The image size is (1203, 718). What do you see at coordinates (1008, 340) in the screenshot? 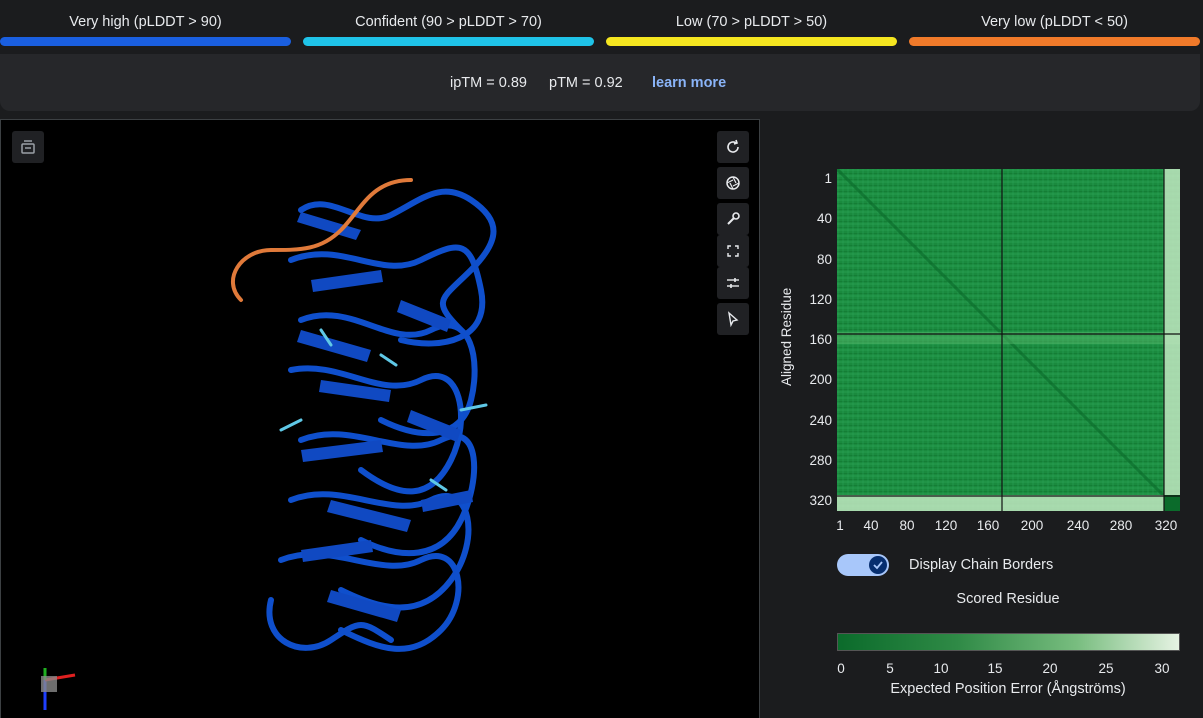
I see `pae-heatmap` at bounding box center [1008, 340].